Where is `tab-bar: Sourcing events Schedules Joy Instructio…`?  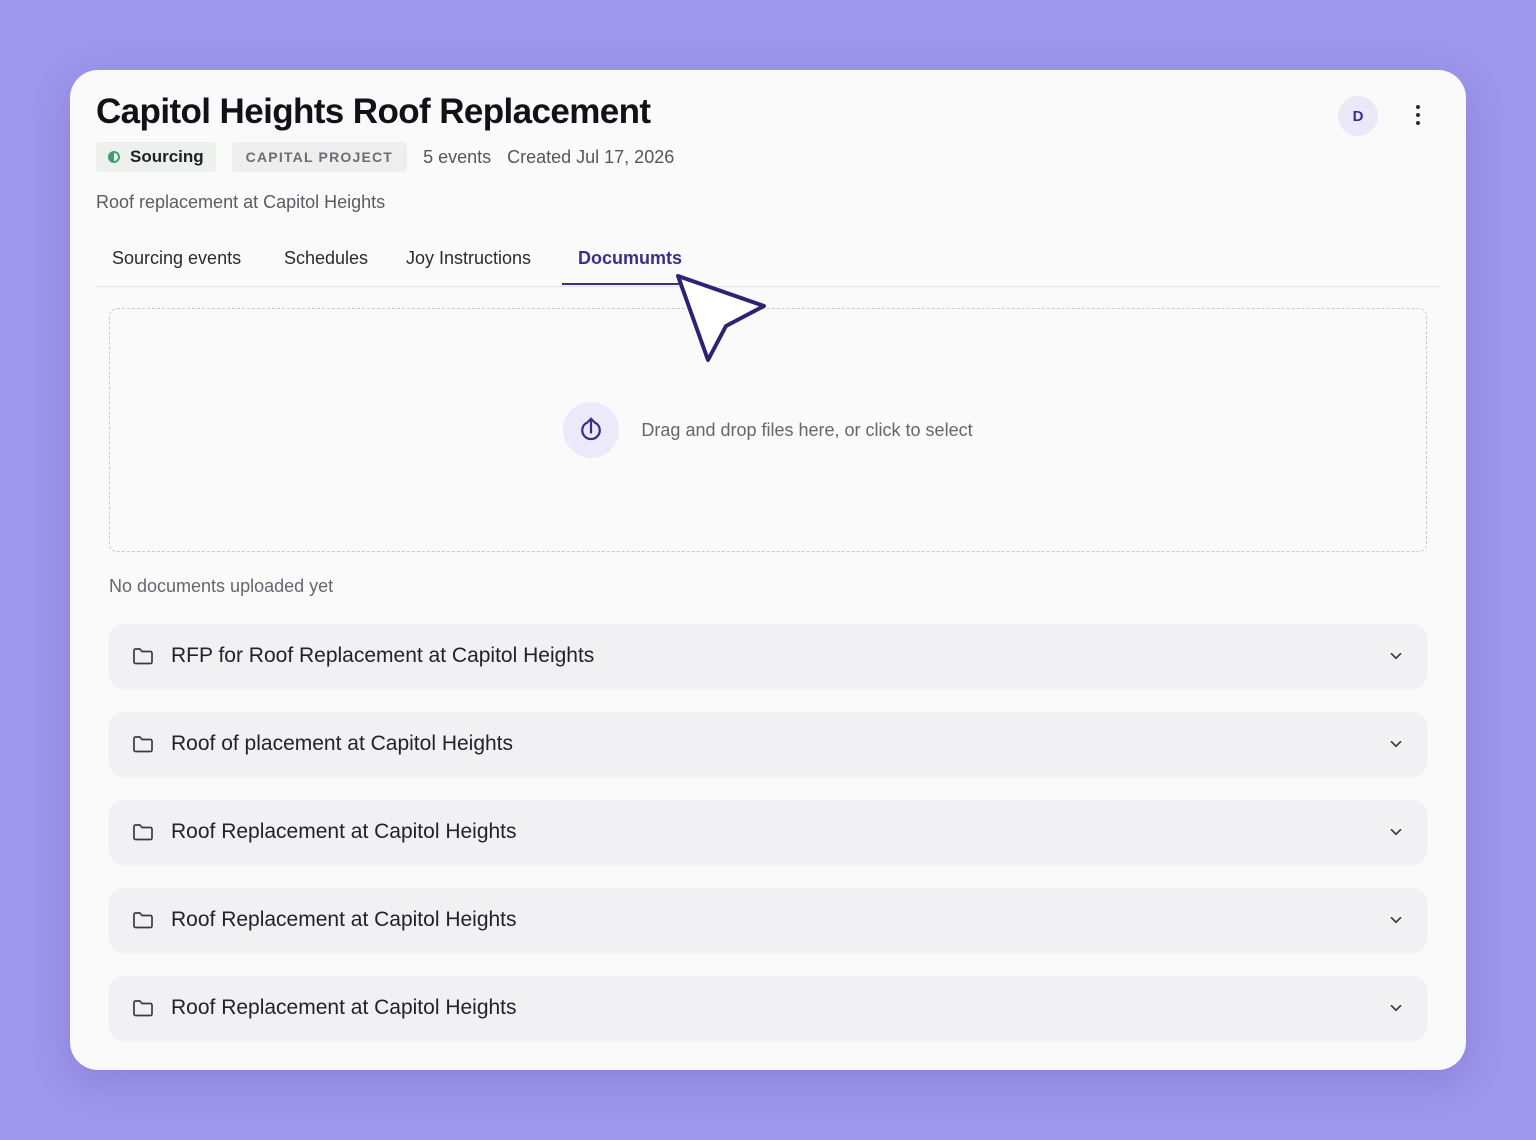 tab-bar: Sourcing events Schedules Joy Instructio… is located at coordinates (768, 262).